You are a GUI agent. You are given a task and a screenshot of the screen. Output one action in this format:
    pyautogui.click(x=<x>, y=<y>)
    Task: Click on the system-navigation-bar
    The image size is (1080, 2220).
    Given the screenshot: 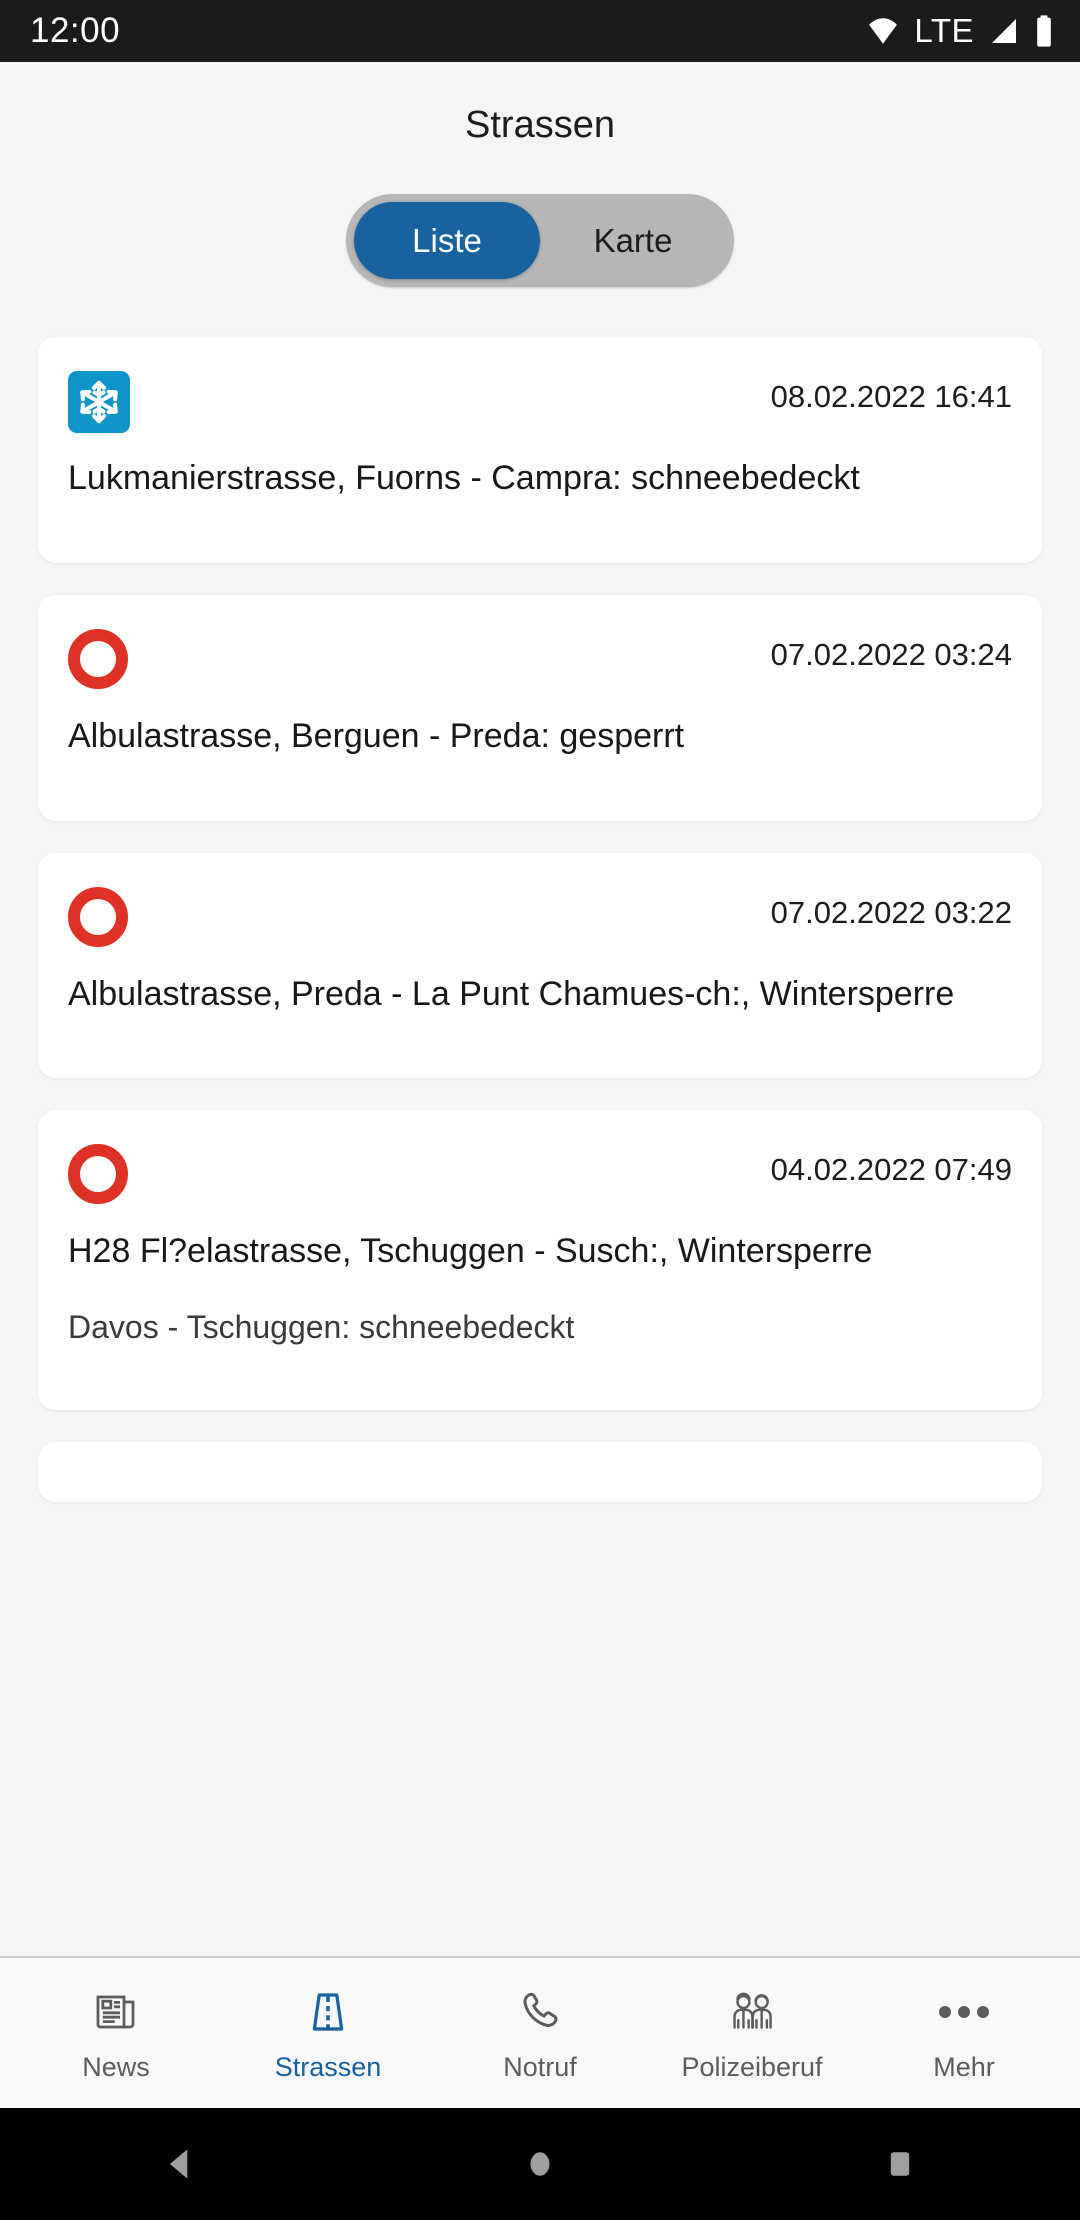 What is the action you would take?
    pyautogui.click(x=540, y=2164)
    